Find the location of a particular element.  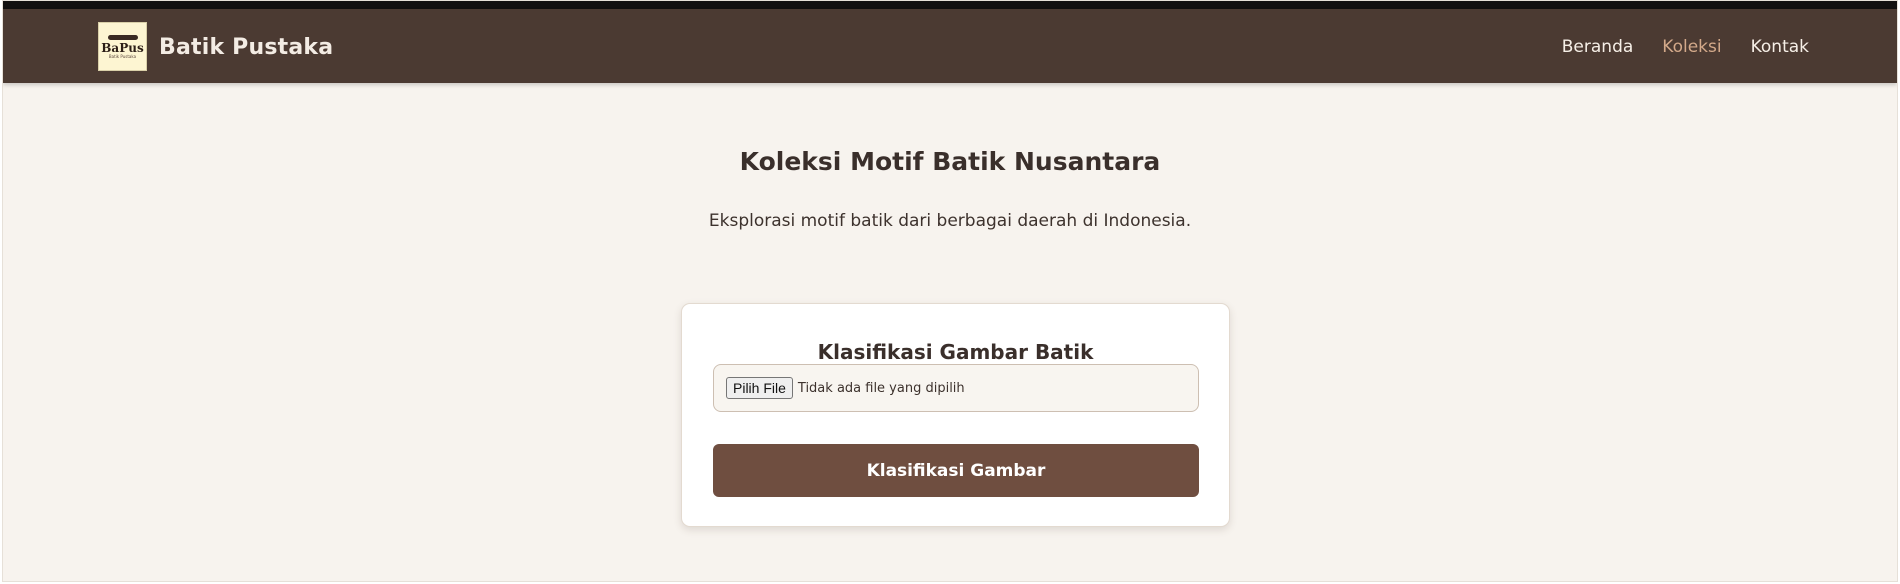

brand-name: Batik Pustaka is located at coordinates (246, 47).